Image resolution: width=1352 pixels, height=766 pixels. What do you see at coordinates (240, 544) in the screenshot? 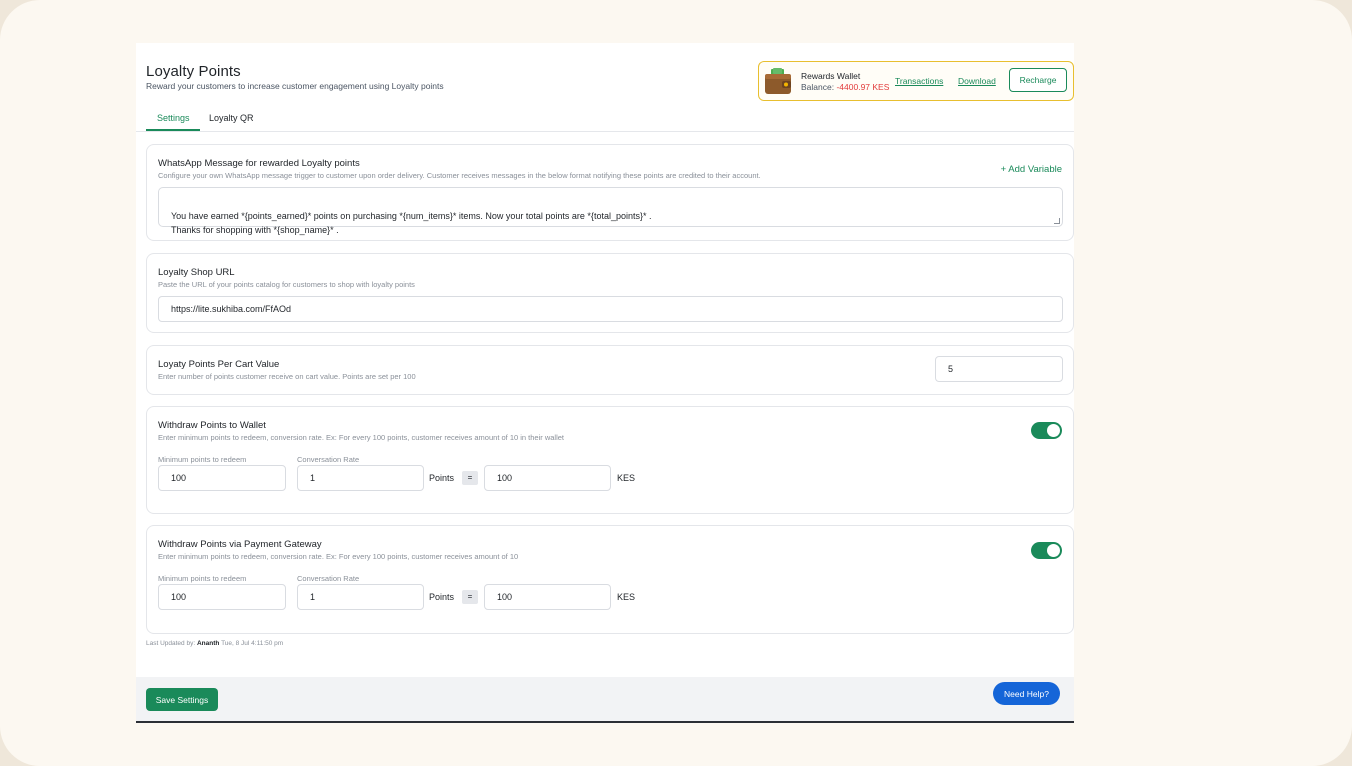
I see `withdraw-gateway-title: Withdraw Points via Payment Gateway` at bounding box center [240, 544].